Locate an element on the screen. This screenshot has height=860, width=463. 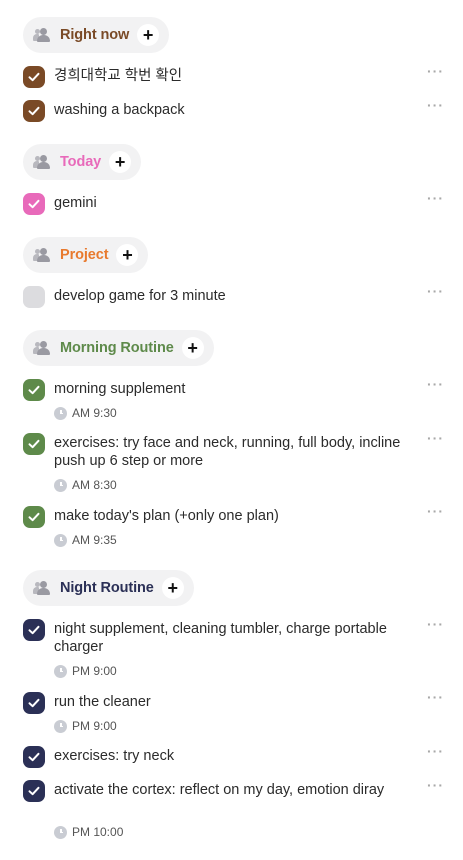
group-title: Right now is located at coordinates (95, 35).